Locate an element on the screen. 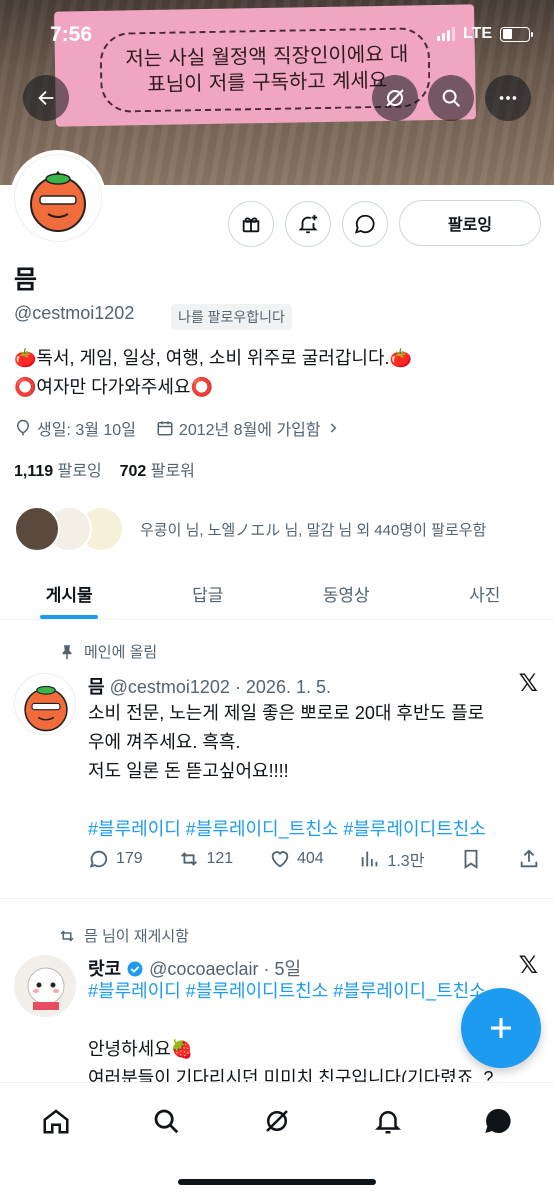  following-count: 1,119 is located at coordinates (34, 471).